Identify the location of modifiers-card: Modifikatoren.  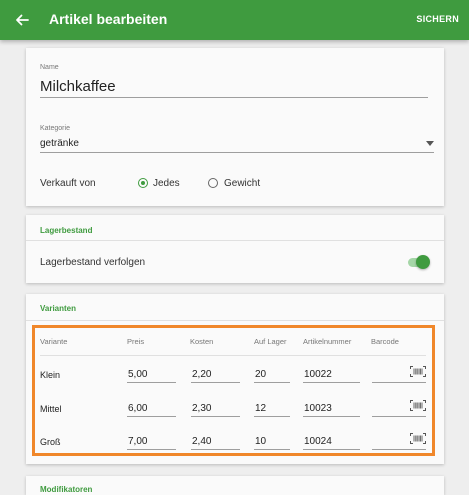
(235, 485).